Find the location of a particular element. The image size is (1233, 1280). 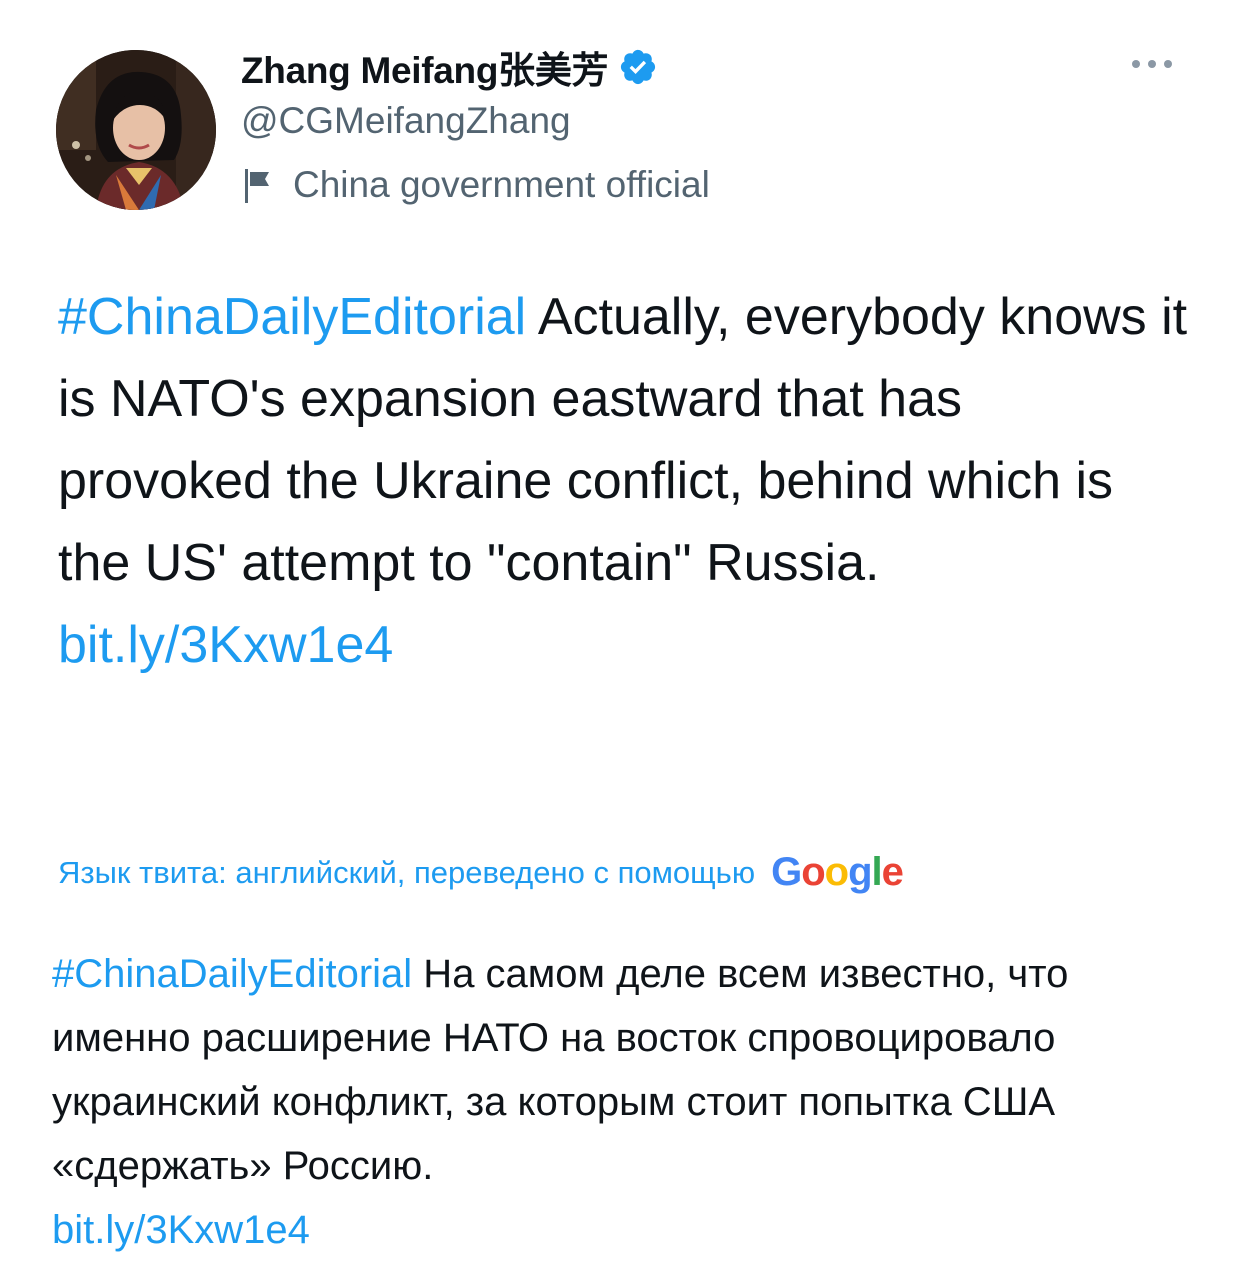

name-row: Zhang Meifang张美芳 is located at coordinates (449, 67).